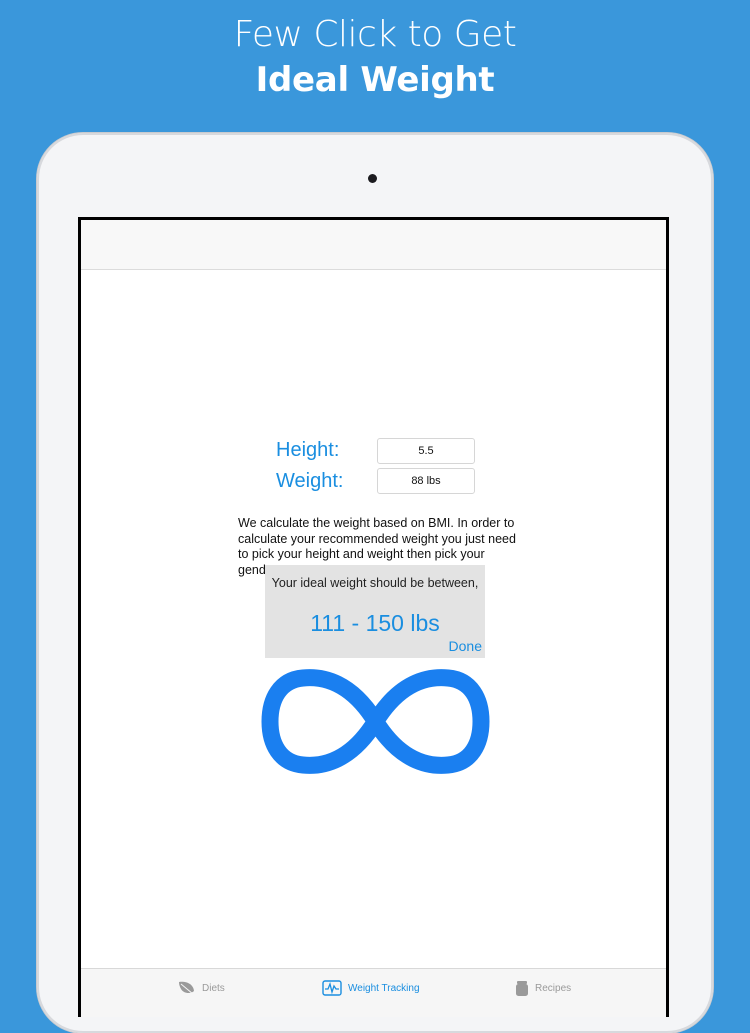 Image resolution: width=750 pixels, height=1033 pixels. What do you see at coordinates (186, 988) in the screenshot?
I see `leaf-icon` at bounding box center [186, 988].